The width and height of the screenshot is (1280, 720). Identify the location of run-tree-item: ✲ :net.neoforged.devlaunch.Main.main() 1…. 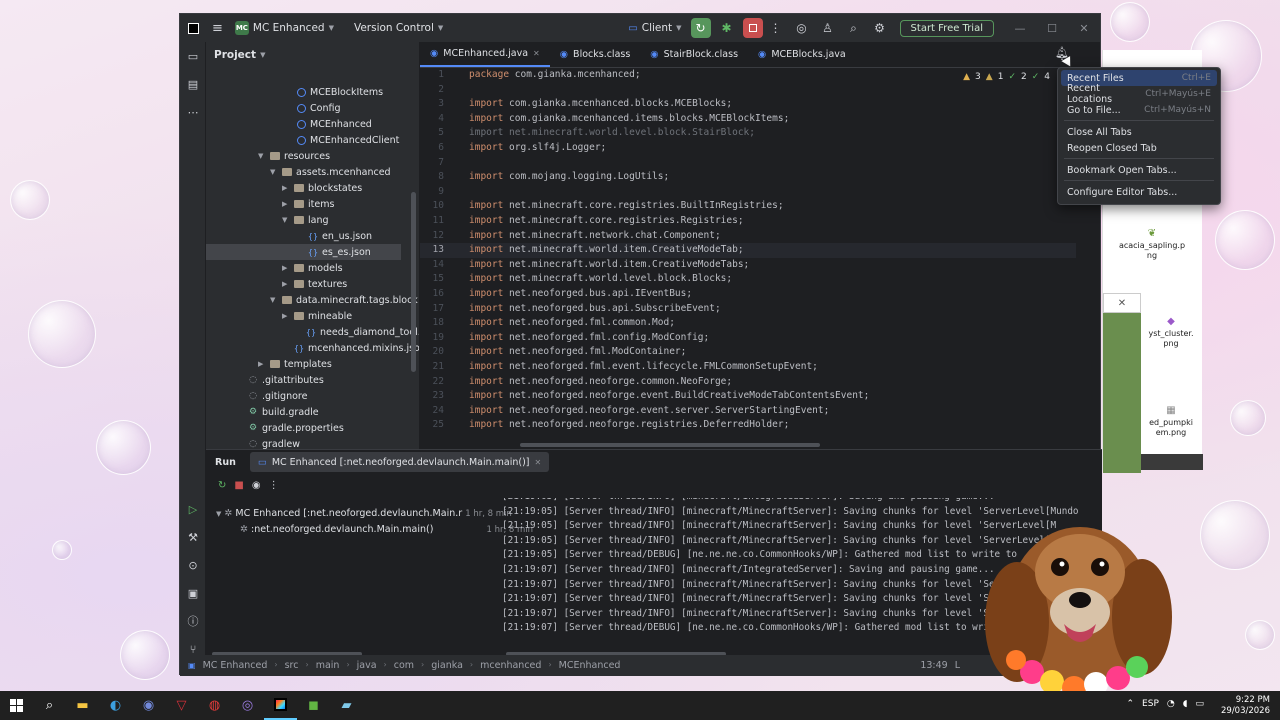
(386, 529).